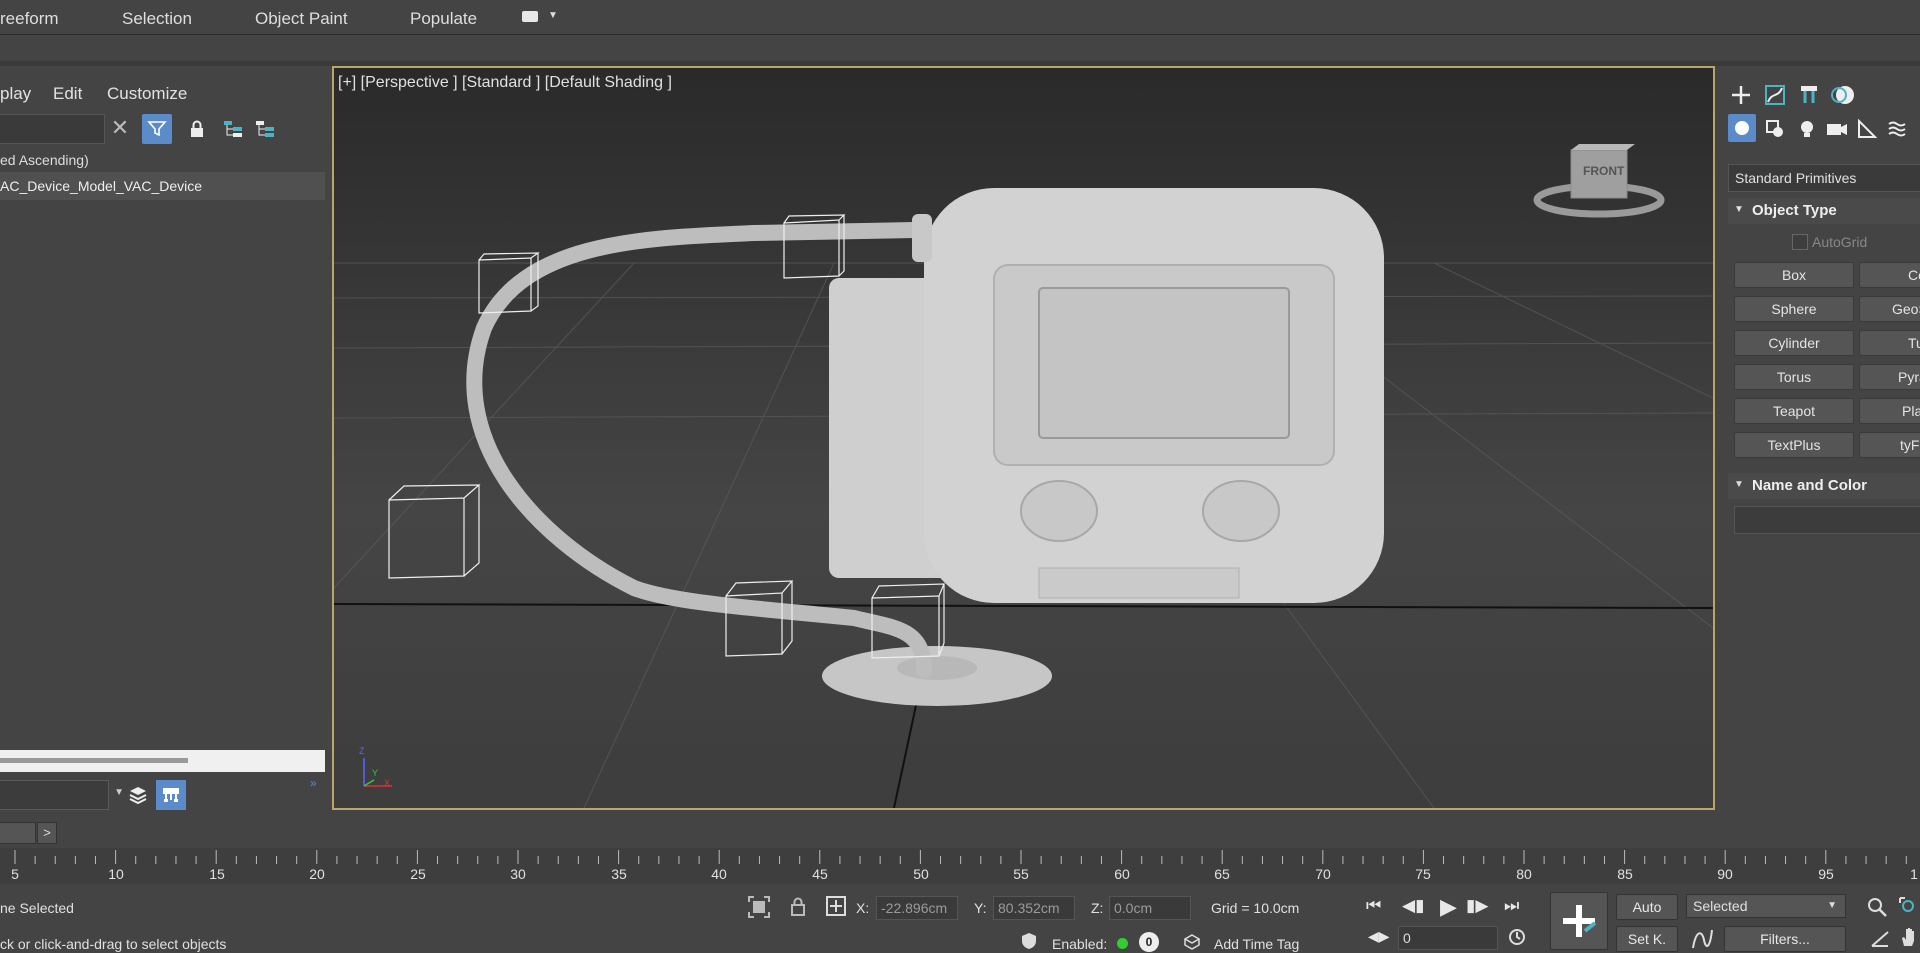  I want to click on hierarchy-tab-icon, so click(1809, 95).